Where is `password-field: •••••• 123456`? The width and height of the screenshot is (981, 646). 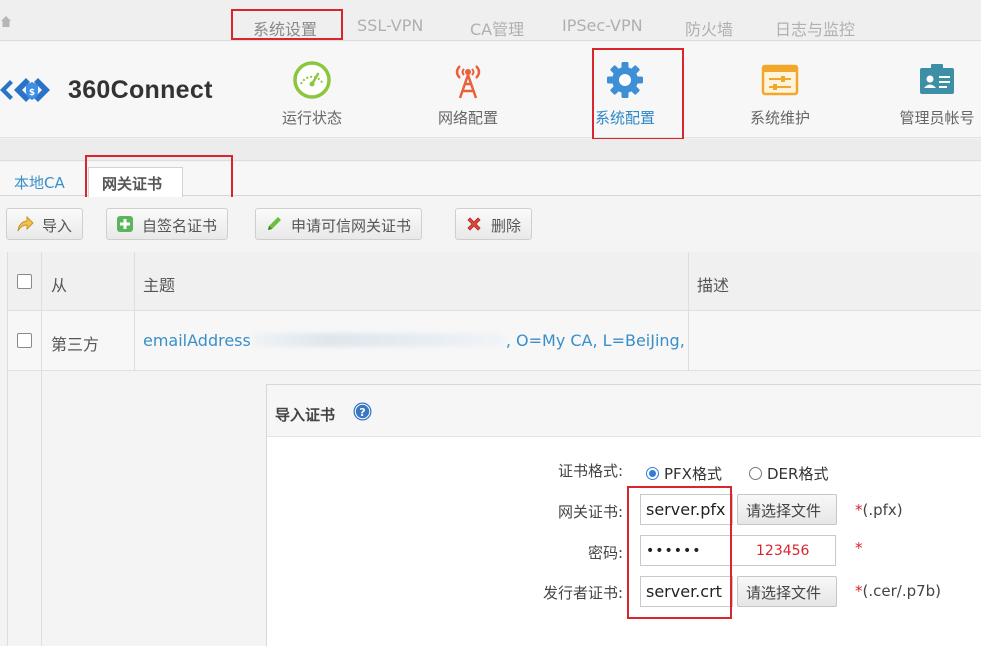
password-field: •••••• 123456 is located at coordinates (738, 550).